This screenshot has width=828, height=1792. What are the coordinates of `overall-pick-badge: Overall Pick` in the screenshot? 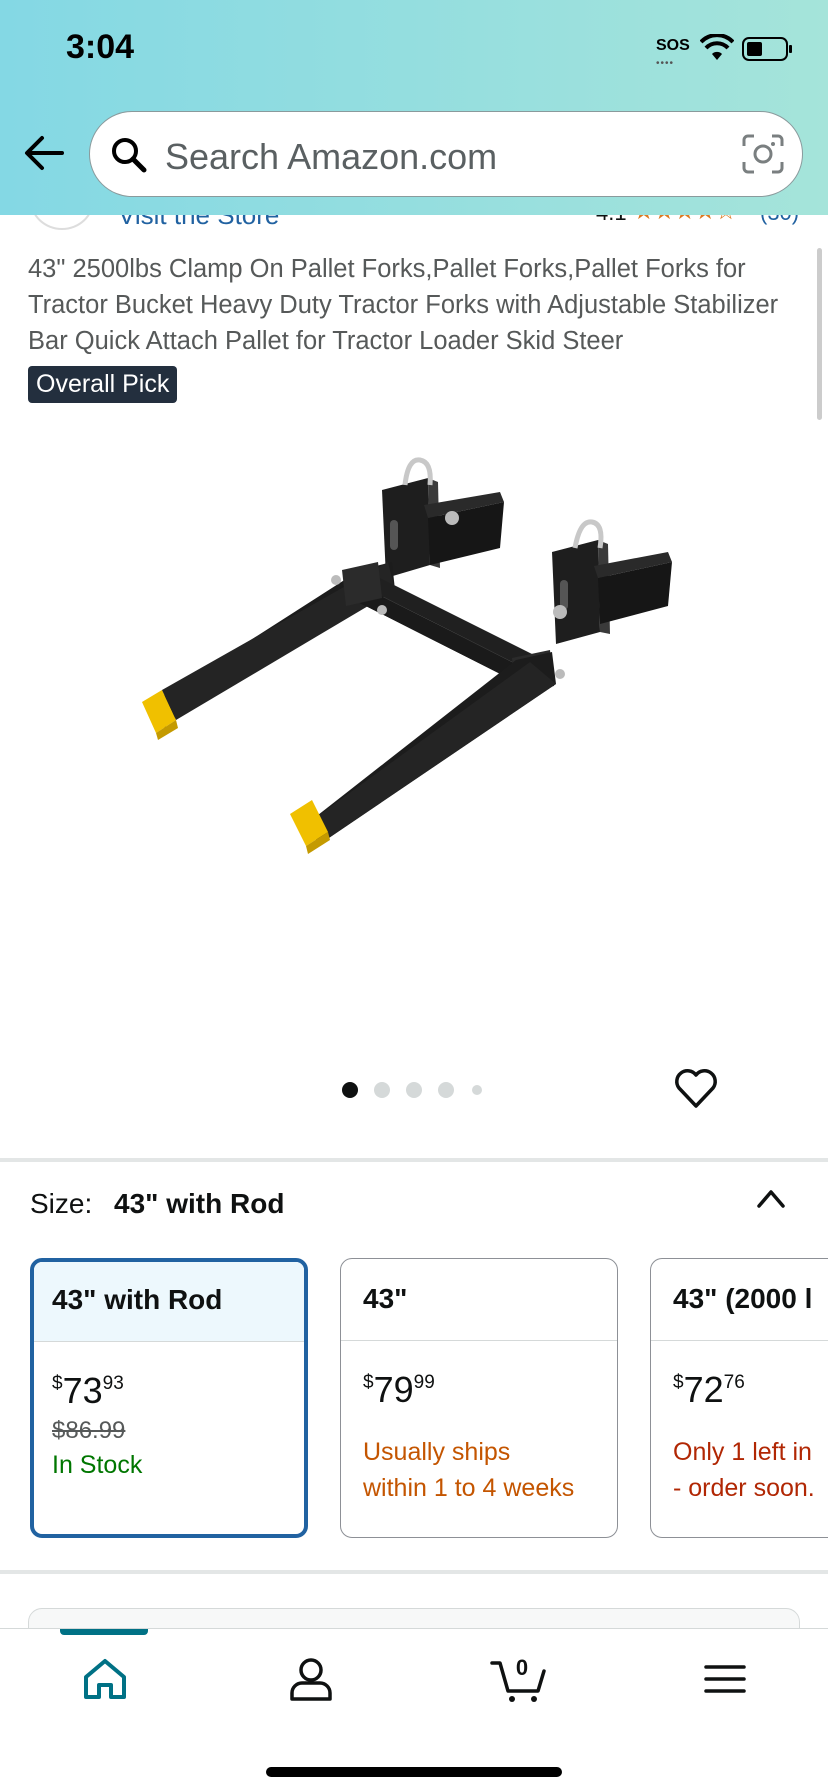 It's located at (103, 384).